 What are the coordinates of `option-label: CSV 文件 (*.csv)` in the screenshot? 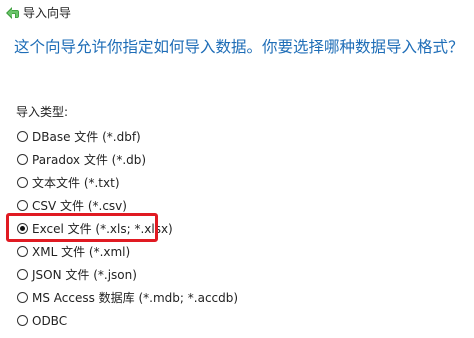 It's located at (79, 205).